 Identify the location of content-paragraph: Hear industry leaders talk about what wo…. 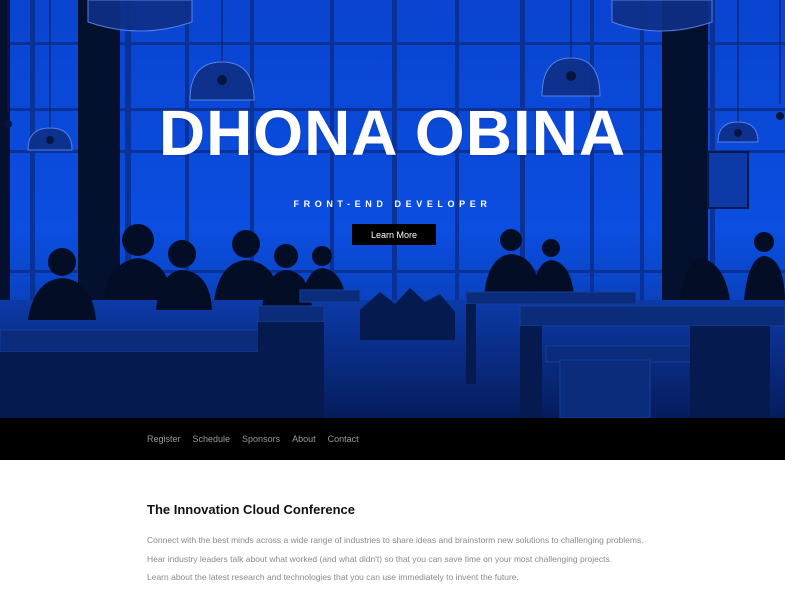
(380, 558).